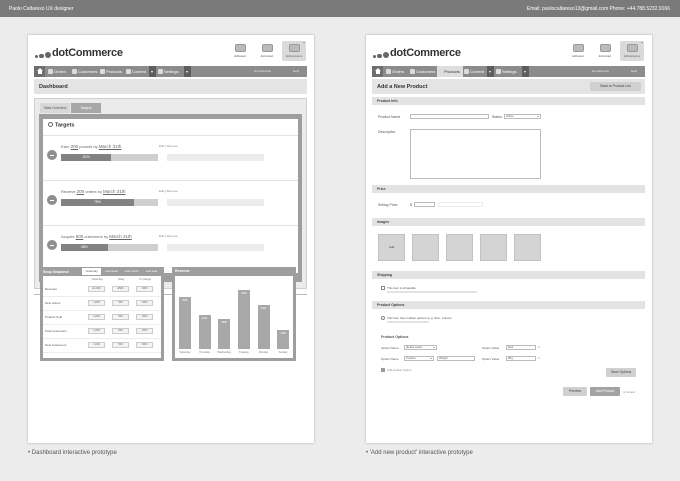  What do you see at coordinates (629, 392) in the screenshot?
I see `cancel-link: or Cancel` at bounding box center [629, 392].